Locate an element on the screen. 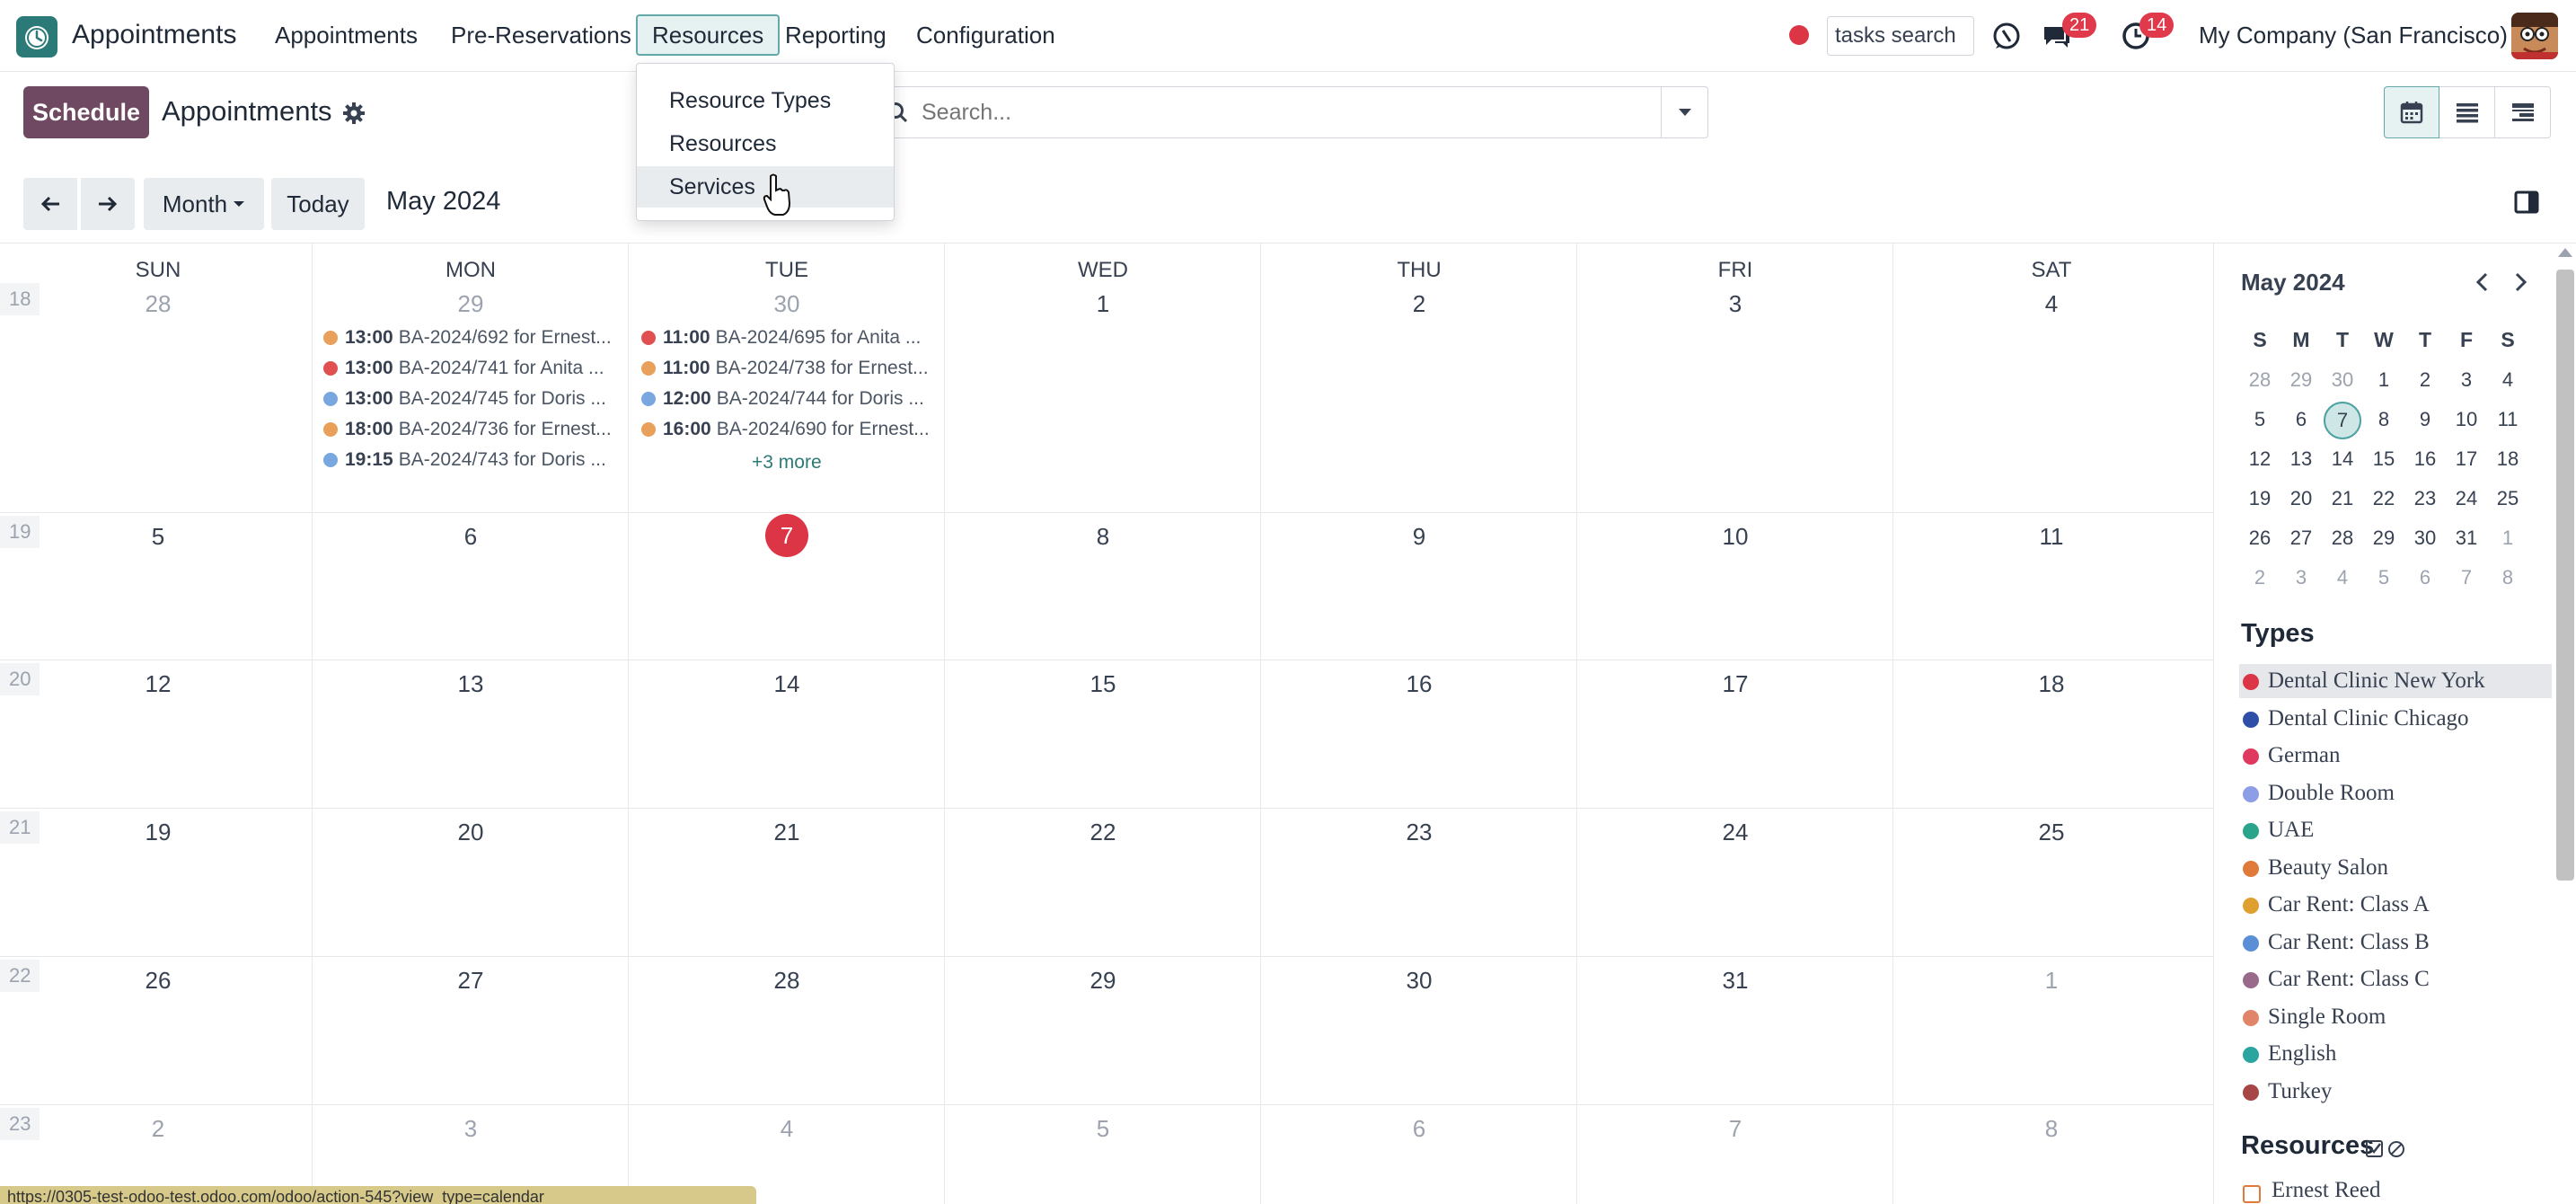 The image size is (2576, 1204). type-filter-item: Beauty Salon is located at coordinates (2395, 868).